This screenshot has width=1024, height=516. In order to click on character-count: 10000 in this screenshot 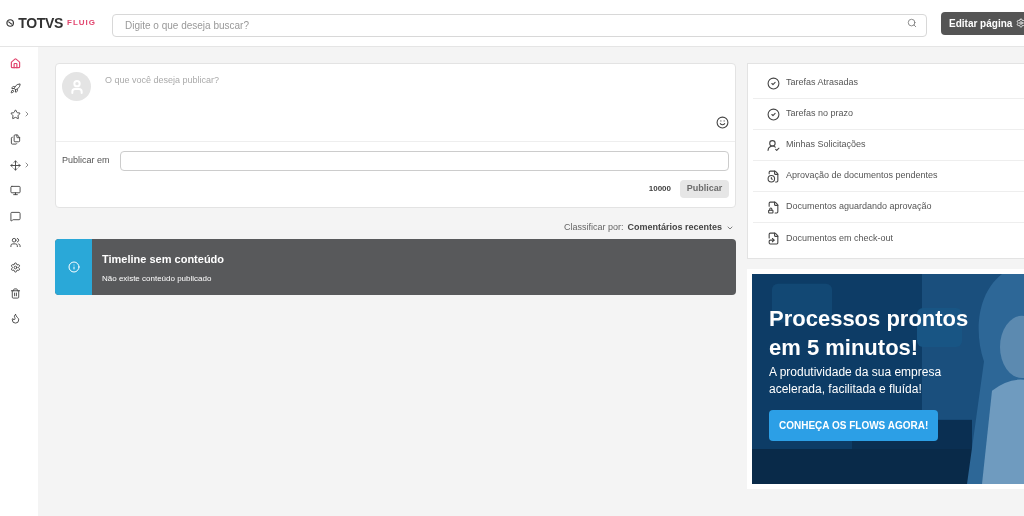, I will do `click(659, 189)`.